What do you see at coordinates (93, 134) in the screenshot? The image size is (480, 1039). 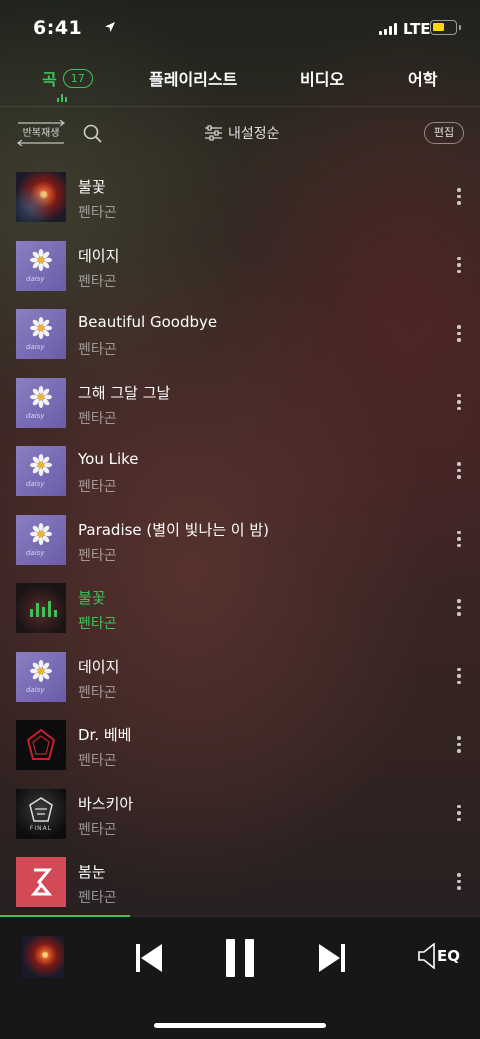 I see `search-icon` at bounding box center [93, 134].